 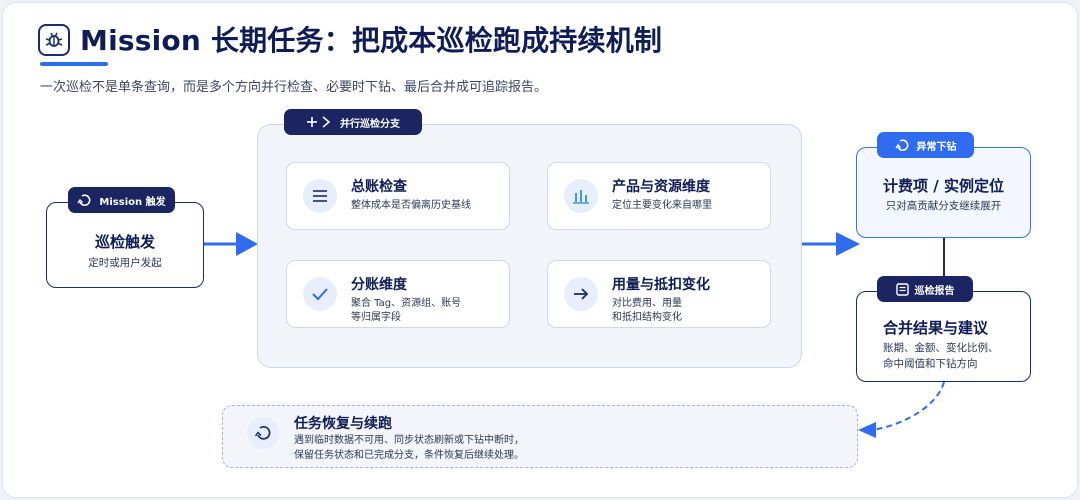 I want to click on drilldown-desc: 只对高贡献分支继续展开, so click(x=943, y=206).